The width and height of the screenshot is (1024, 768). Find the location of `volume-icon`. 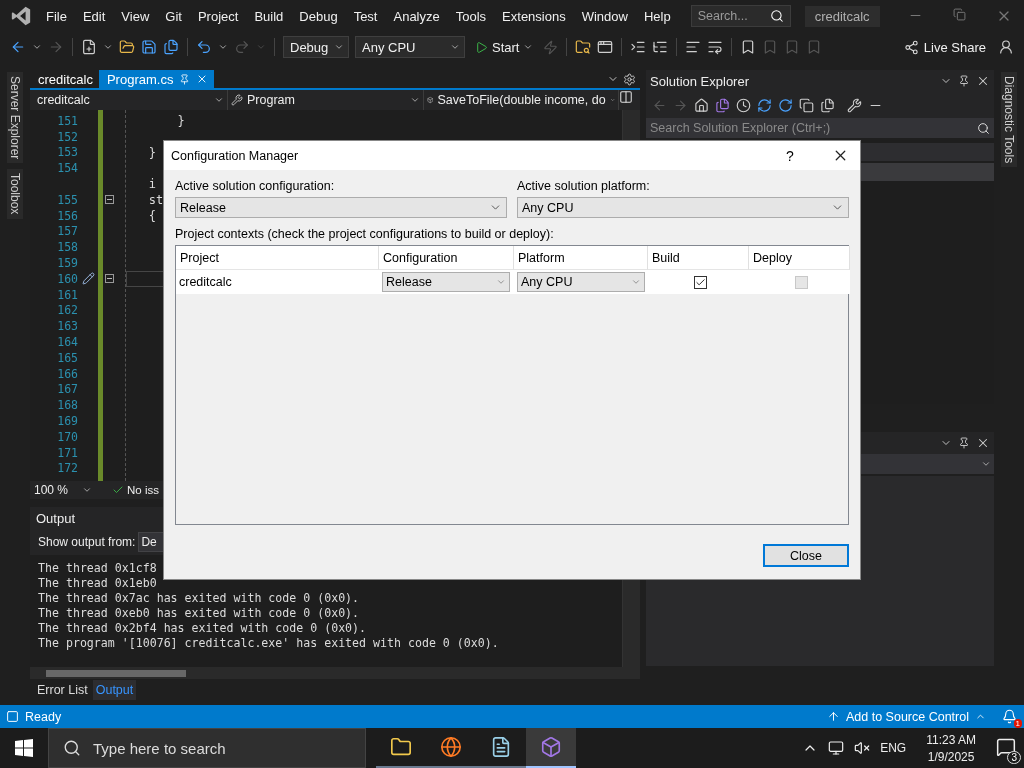

volume-icon is located at coordinates (862, 748).